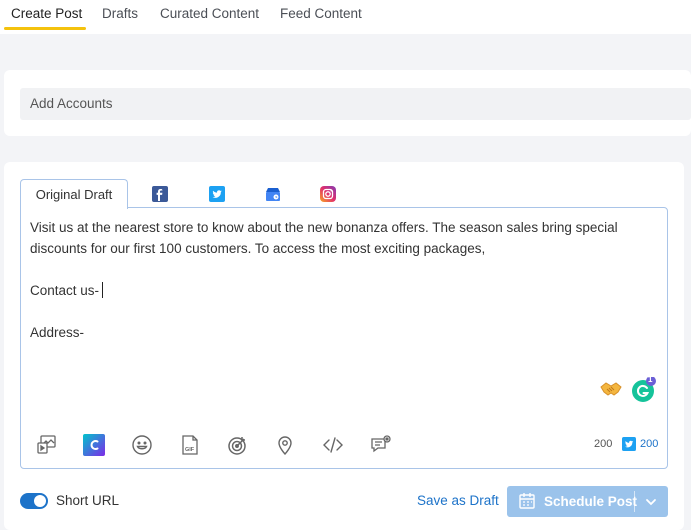 The width and height of the screenshot is (691, 530). What do you see at coordinates (120, 13) in the screenshot?
I see `tab-drafts: Drafts` at bounding box center [120, 13].